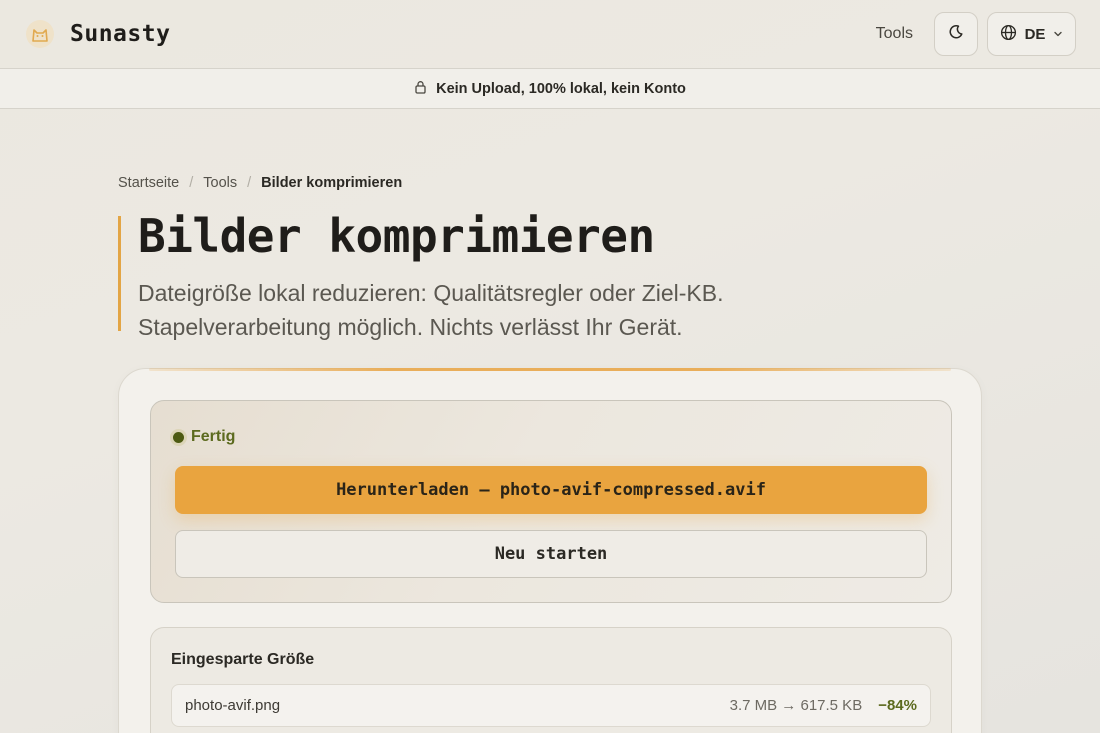 This screenshot has width=1100, height=733. Describe the element at coordinates (420, 89) in the screenshot. I see `lock-icon` at that location.